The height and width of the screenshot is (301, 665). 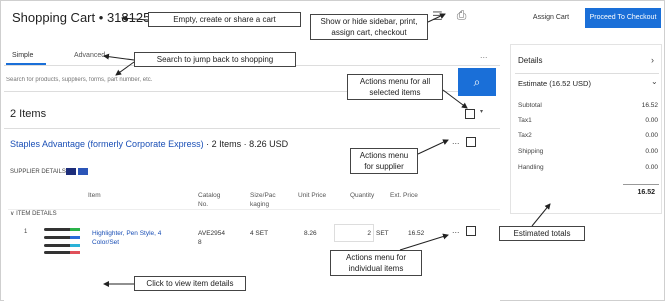 What do you see at coordinates (470, 114) in the screenshot?
I see `select-all-checkbox` at bounding box center [470, 114].